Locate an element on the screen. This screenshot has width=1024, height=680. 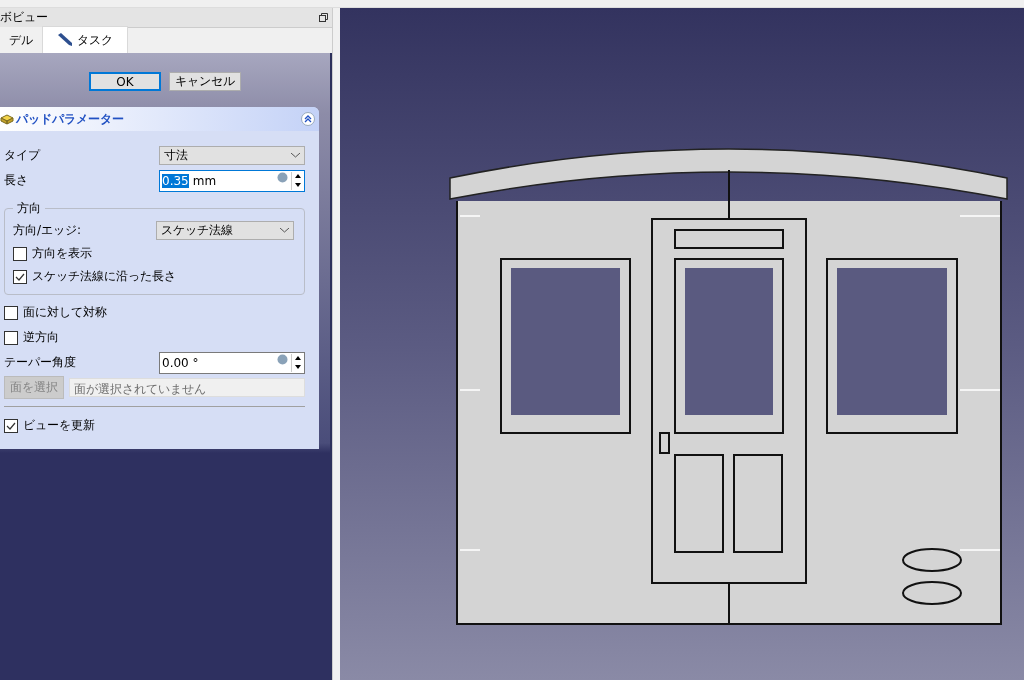
panel-title: ボビュー is located at coordinates (24, 17).